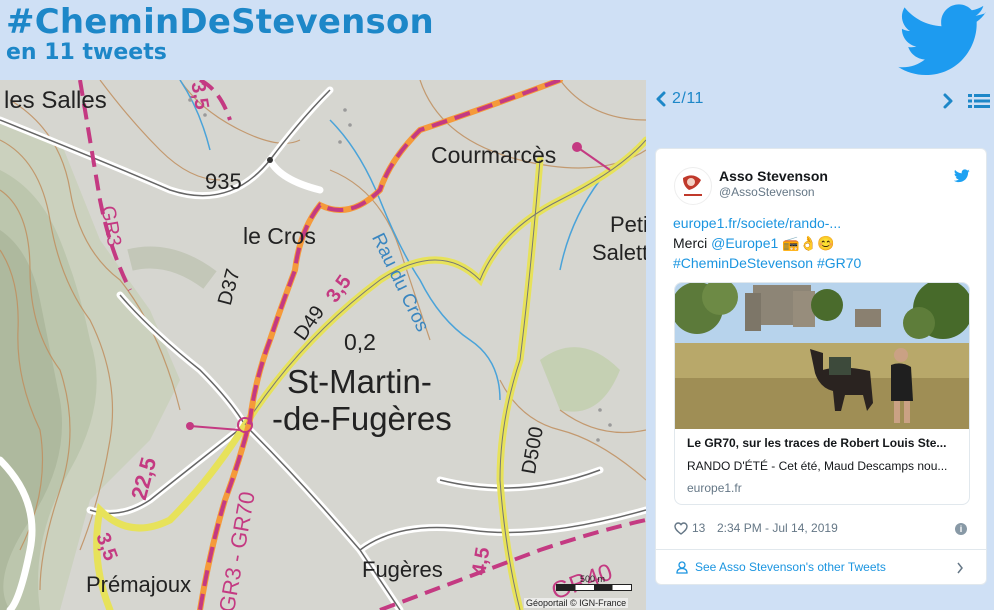  What do you see at coordinates (362, 418) in the screenshot?
I see `map-label-de-fugeres: -de-Fugères` at bounding box center [362, 418].